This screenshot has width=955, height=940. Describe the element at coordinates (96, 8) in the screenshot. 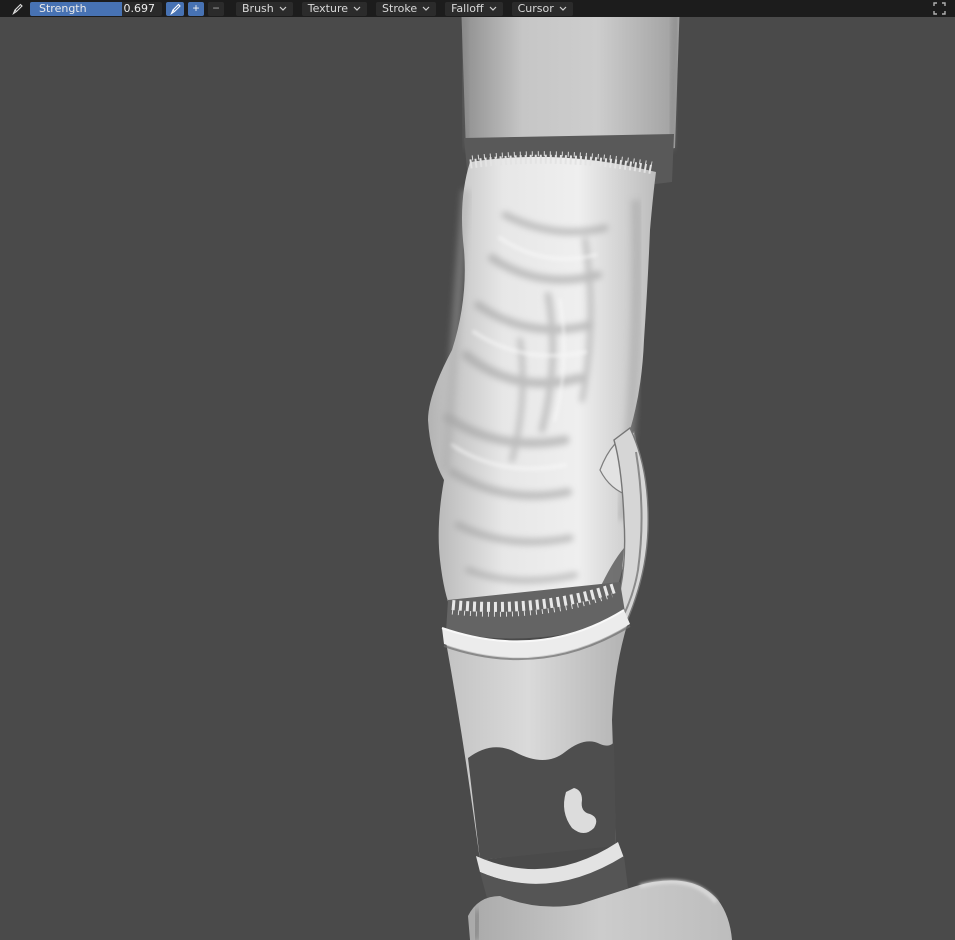

I see `strength-slider: Strength 0.697` at that location.